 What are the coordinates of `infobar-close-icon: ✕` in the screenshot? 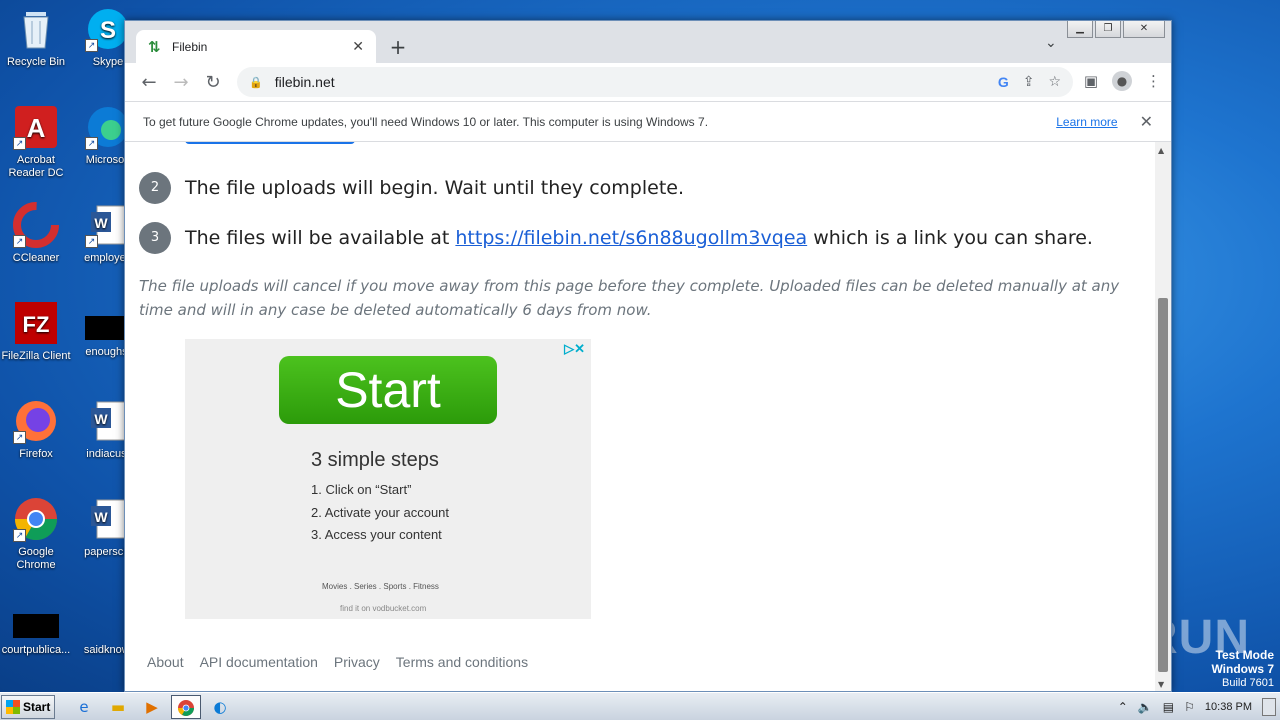 It's located at (1146, 122).